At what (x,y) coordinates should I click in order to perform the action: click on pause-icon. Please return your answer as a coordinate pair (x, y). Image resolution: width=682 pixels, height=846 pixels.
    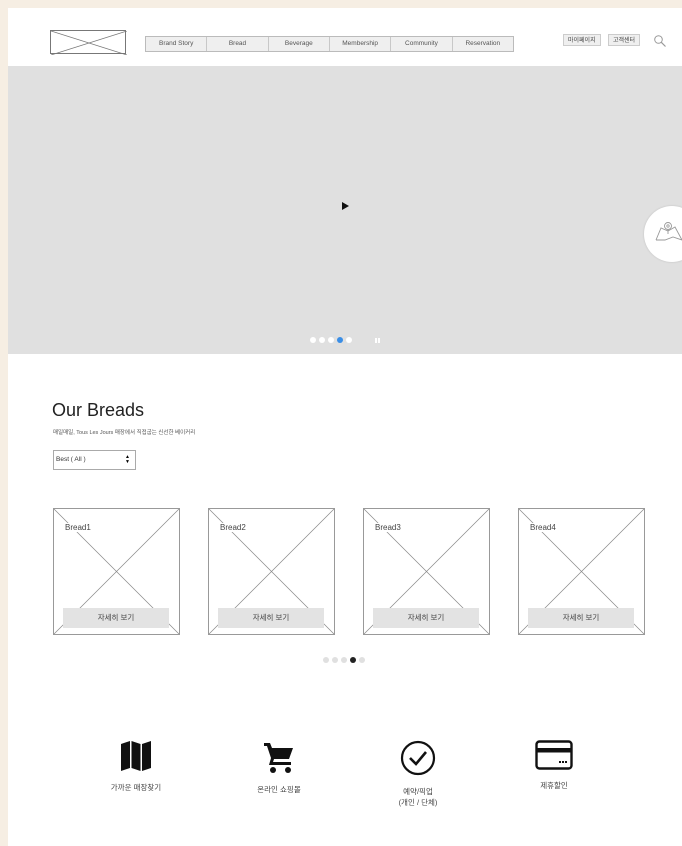
    Looking at the image, I should click on (377, 340).